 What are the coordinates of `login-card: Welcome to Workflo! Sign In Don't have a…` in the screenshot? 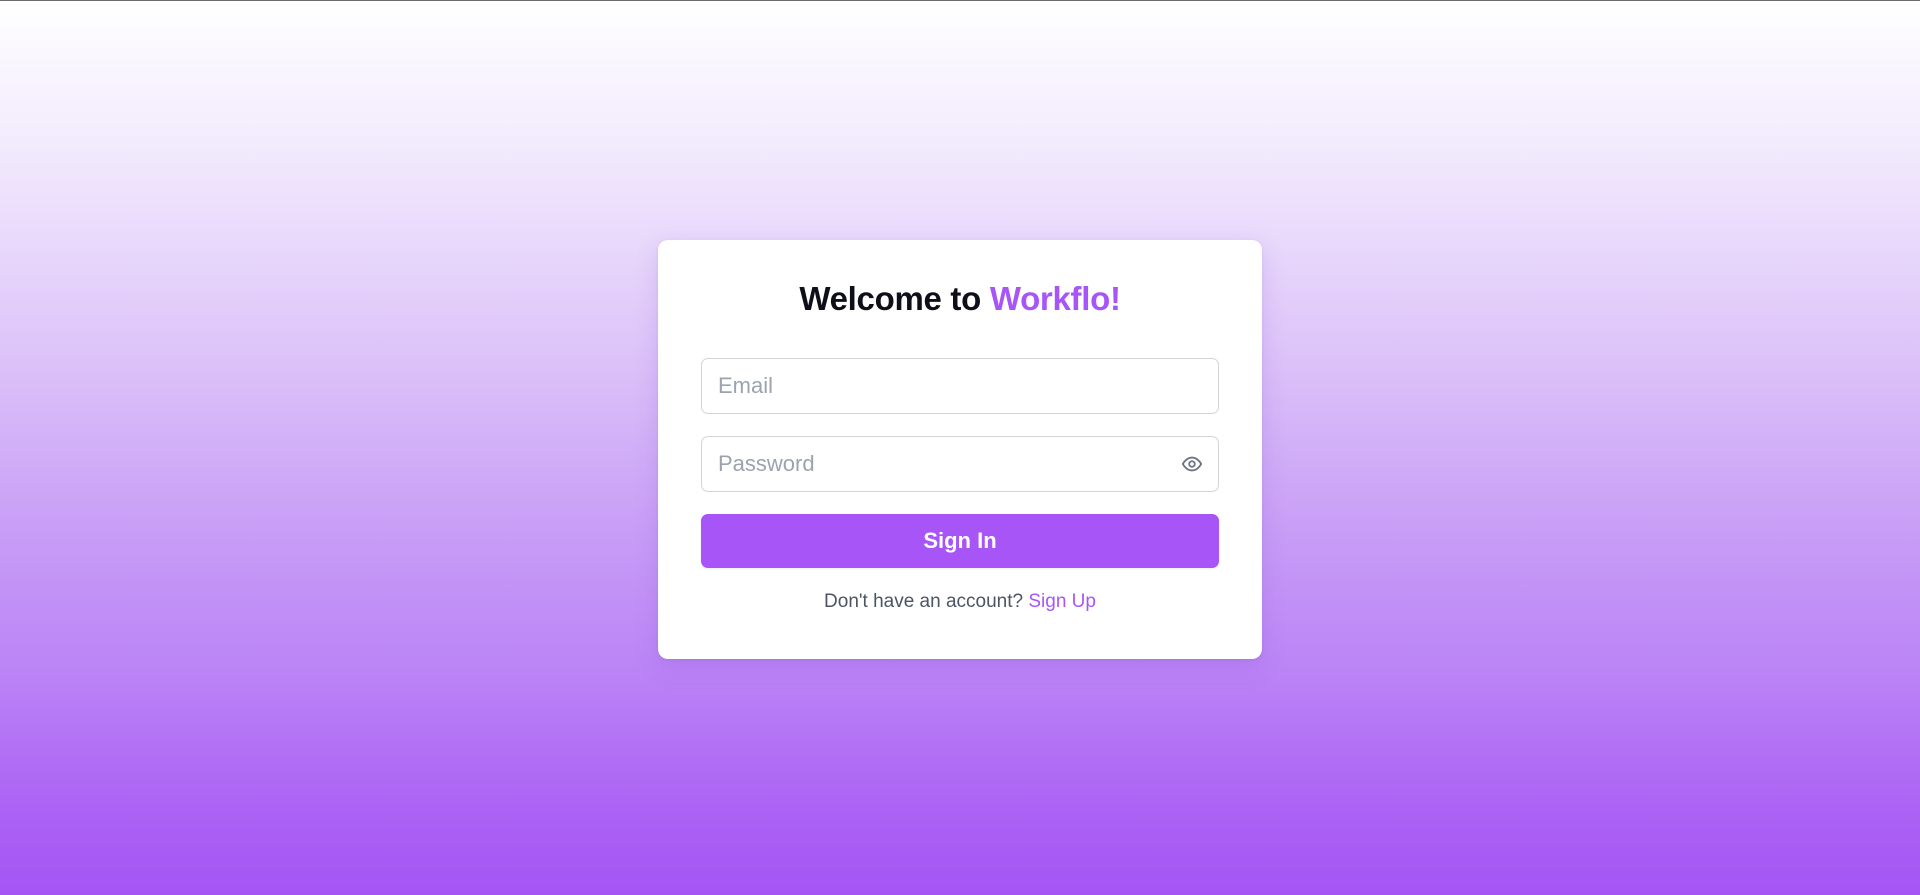 It's located at (960, 449).